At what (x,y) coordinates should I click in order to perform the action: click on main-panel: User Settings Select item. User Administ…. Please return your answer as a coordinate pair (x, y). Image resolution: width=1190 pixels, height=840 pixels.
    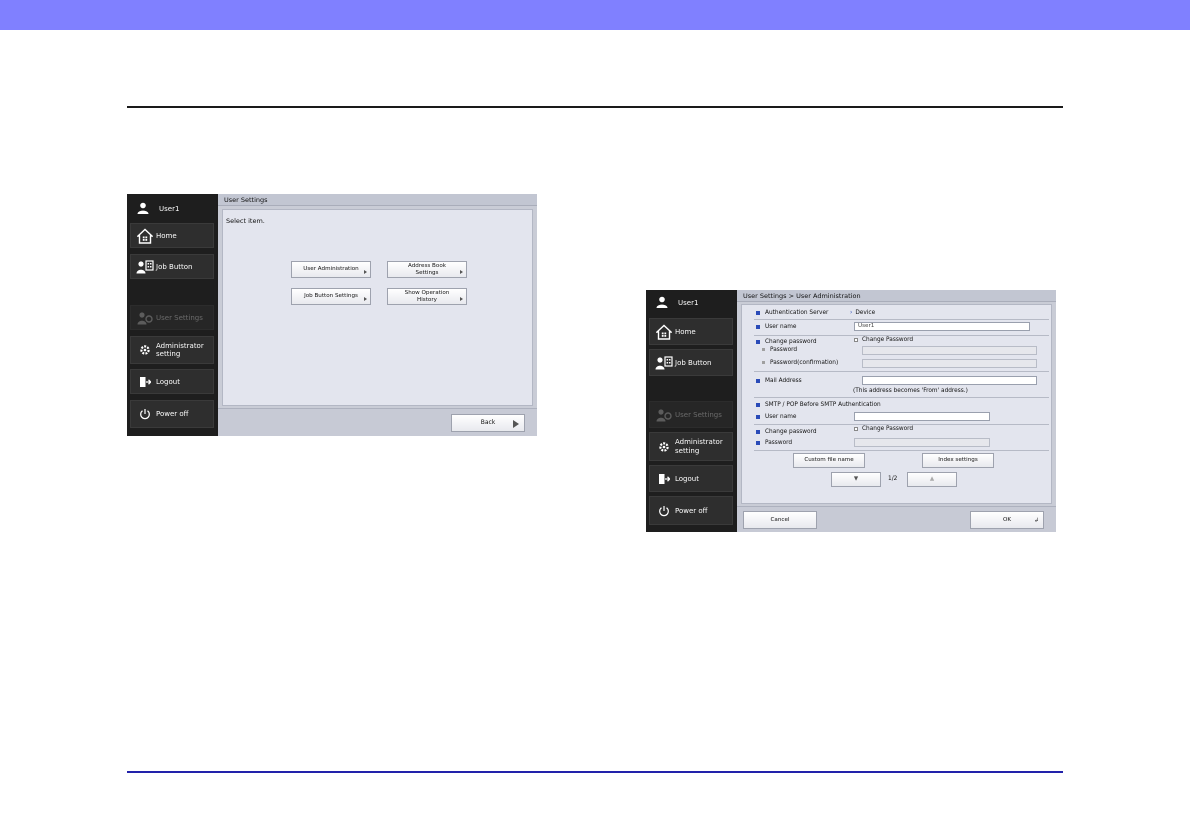
    Looking at the image, I should click on (377, 315).